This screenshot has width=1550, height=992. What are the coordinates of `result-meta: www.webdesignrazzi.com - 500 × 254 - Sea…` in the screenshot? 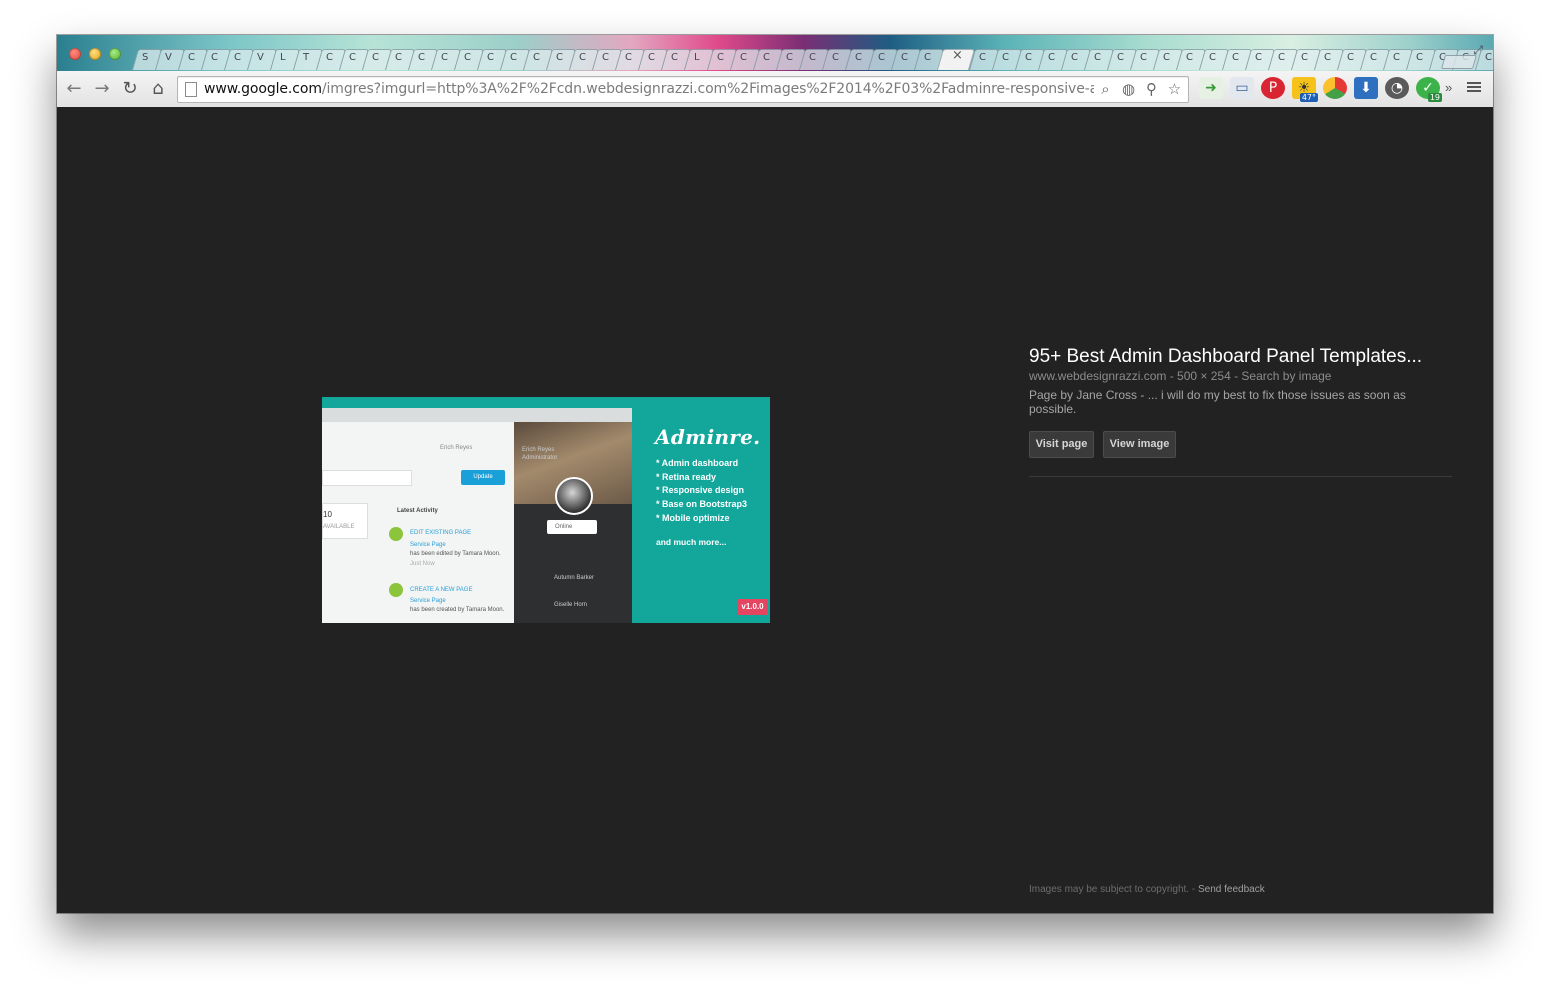 It's located at (1180, 376).